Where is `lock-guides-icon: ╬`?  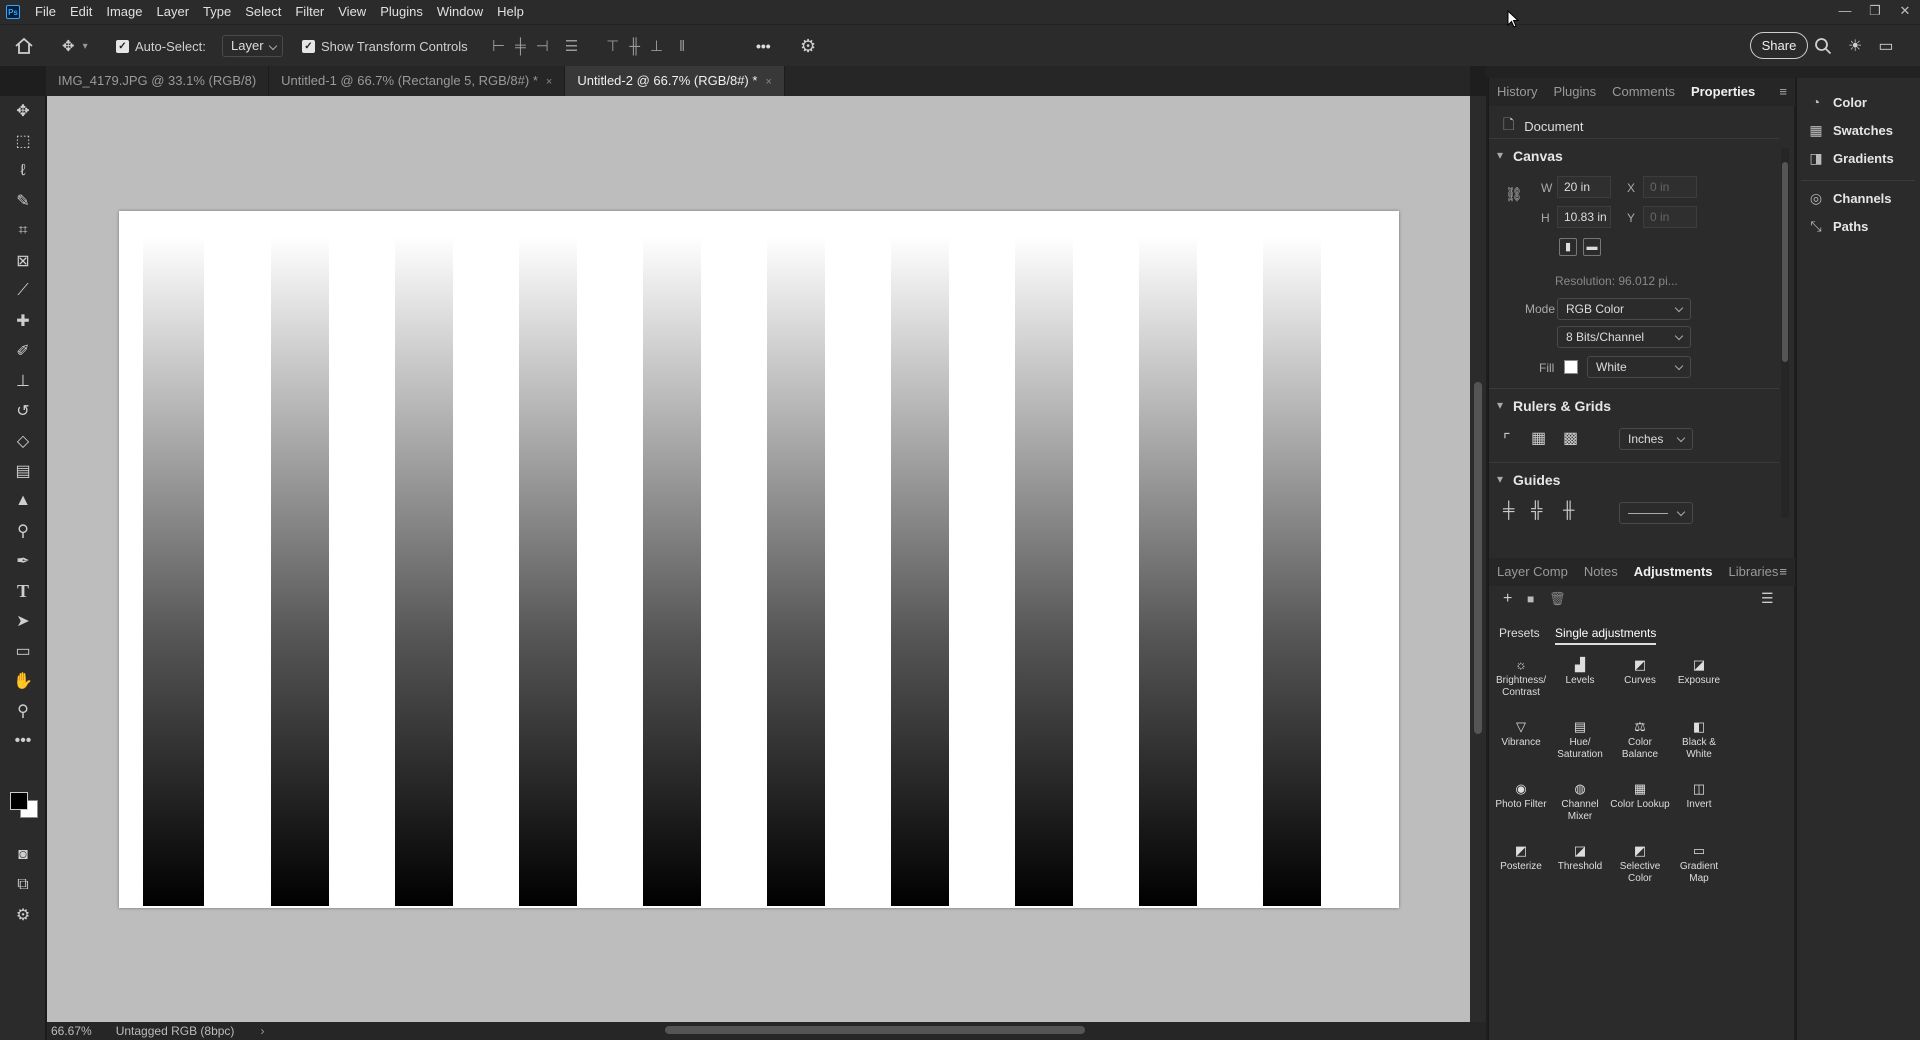
lock-guides-icon: ╬ is located at coordinates (1536, 511).